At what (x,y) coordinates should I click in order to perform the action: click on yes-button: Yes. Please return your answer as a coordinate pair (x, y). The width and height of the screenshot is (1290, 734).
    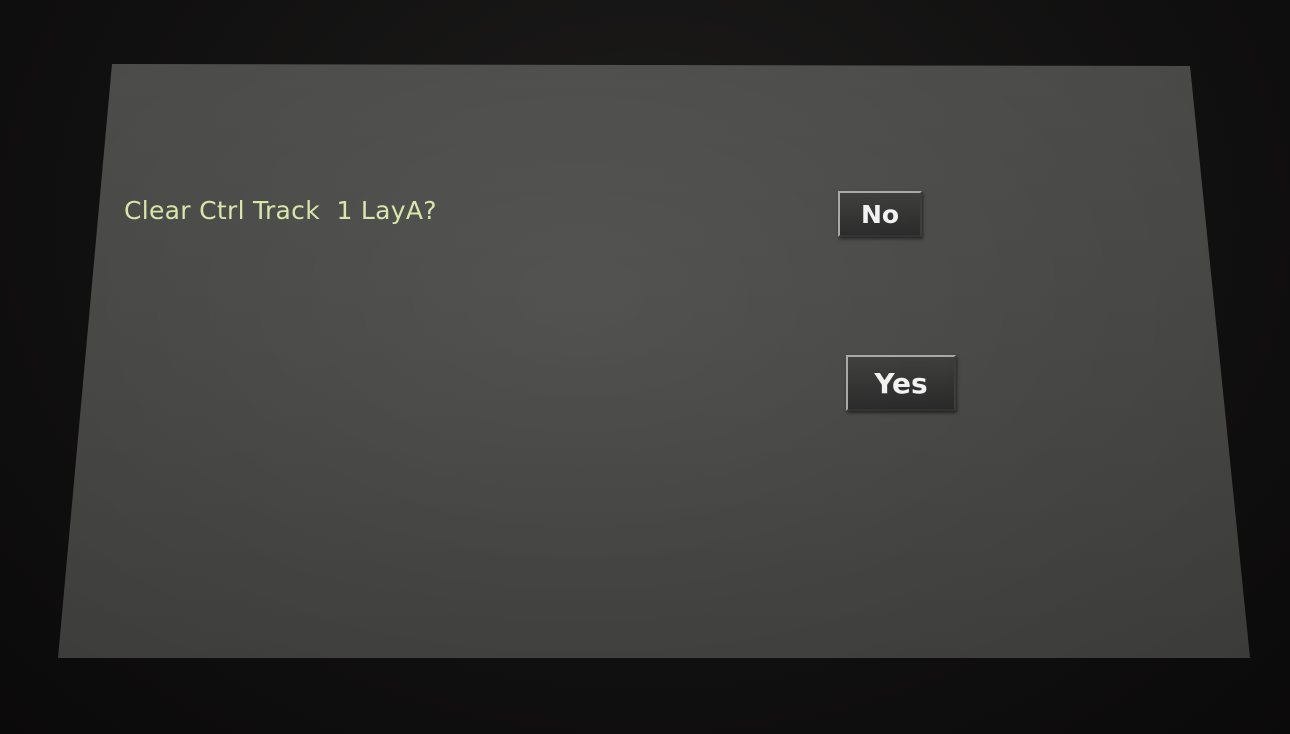
    Looking at the image, I should click on (901, 383).